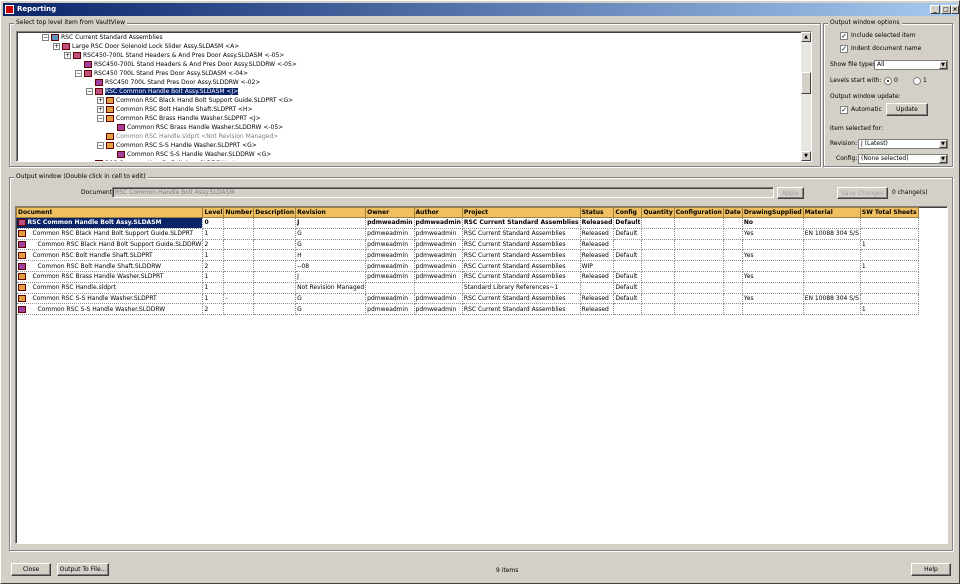 This screenshot has width=960, height=584. Describe the element at coordinates (162, 91) in the screenshot. I see `tree-node: − RSC Common Handle Bolt Assy.SLDASM <J>` at that location.